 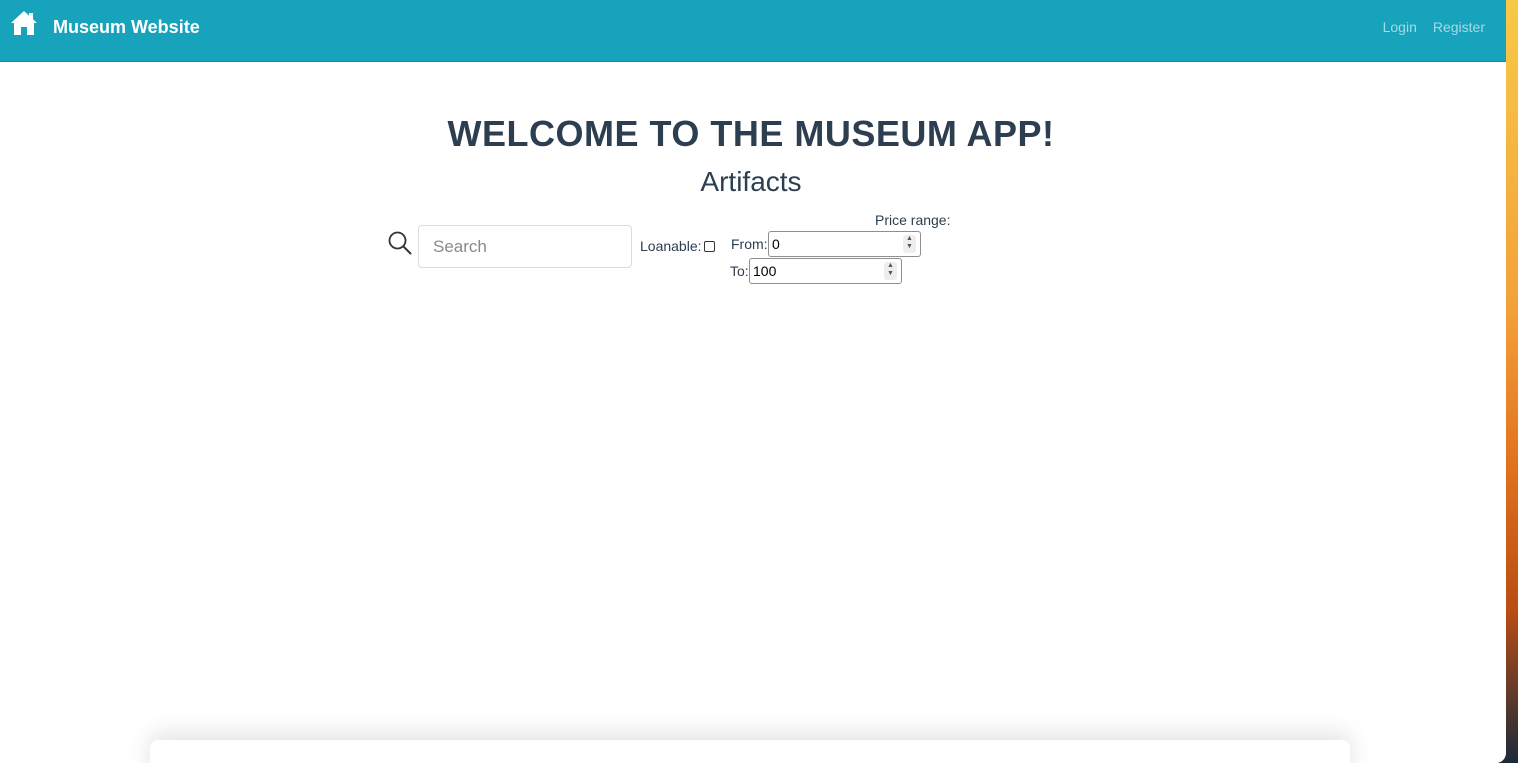 I want to click on price-range-label: Price range:, so click(x=913, y=220).